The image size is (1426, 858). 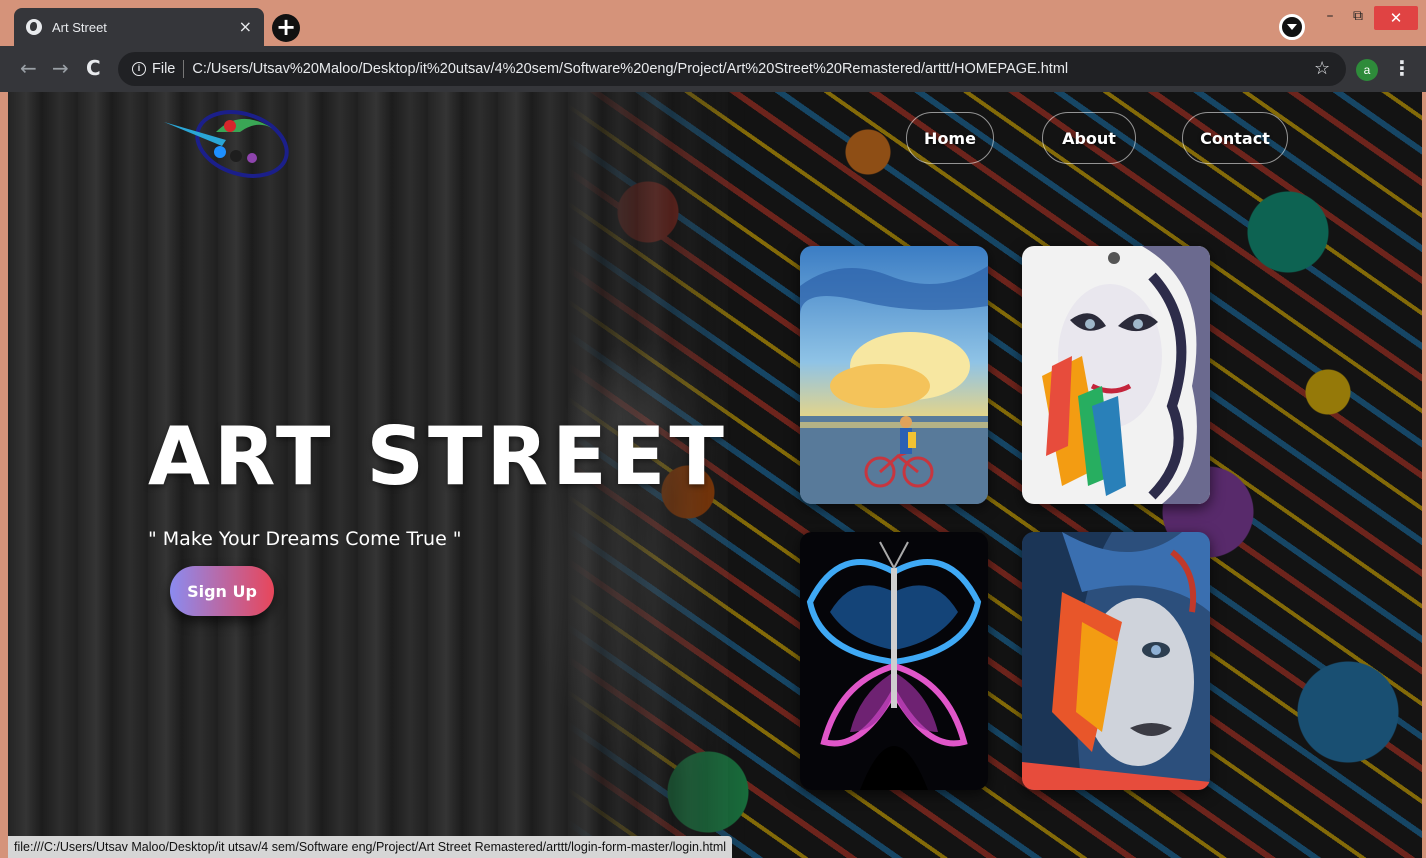 What do you see at coordinates (1358, 16) in the screenshot?
I see `maximize-button: ⧉` at bounding box center [1358, 16].